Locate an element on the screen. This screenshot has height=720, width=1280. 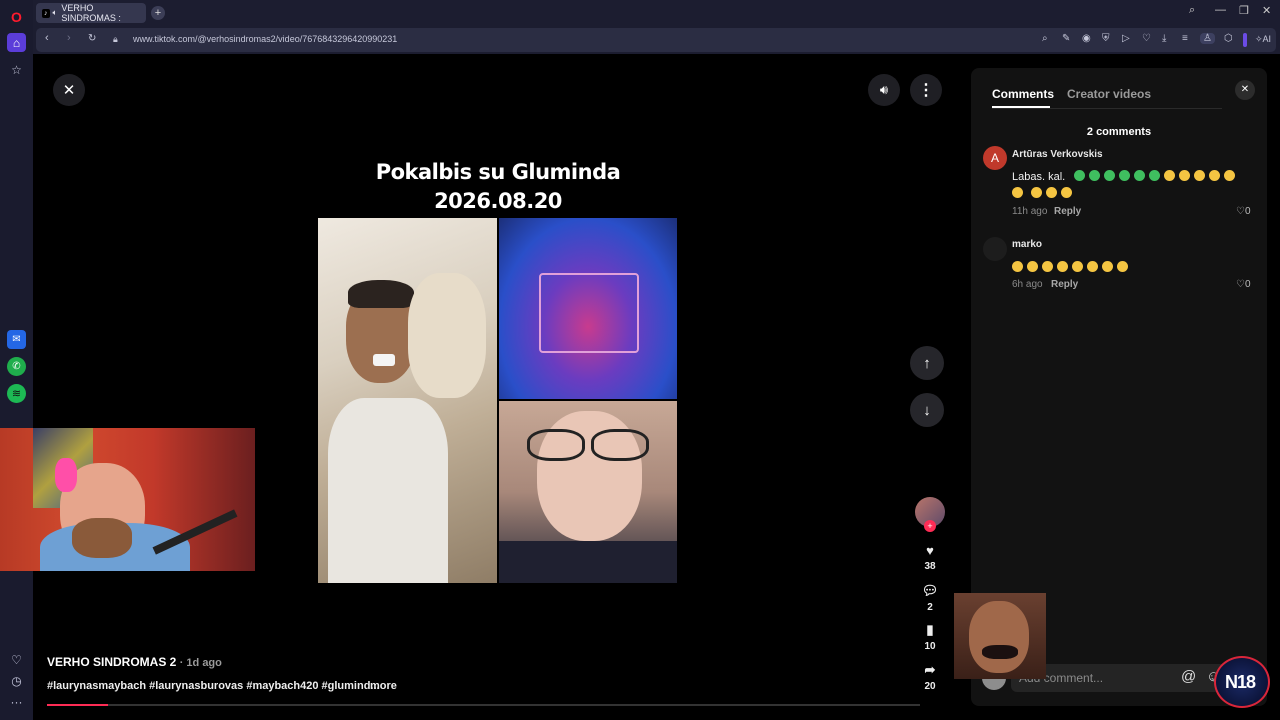
save-count: 10 is located at coordinates (930, 646).